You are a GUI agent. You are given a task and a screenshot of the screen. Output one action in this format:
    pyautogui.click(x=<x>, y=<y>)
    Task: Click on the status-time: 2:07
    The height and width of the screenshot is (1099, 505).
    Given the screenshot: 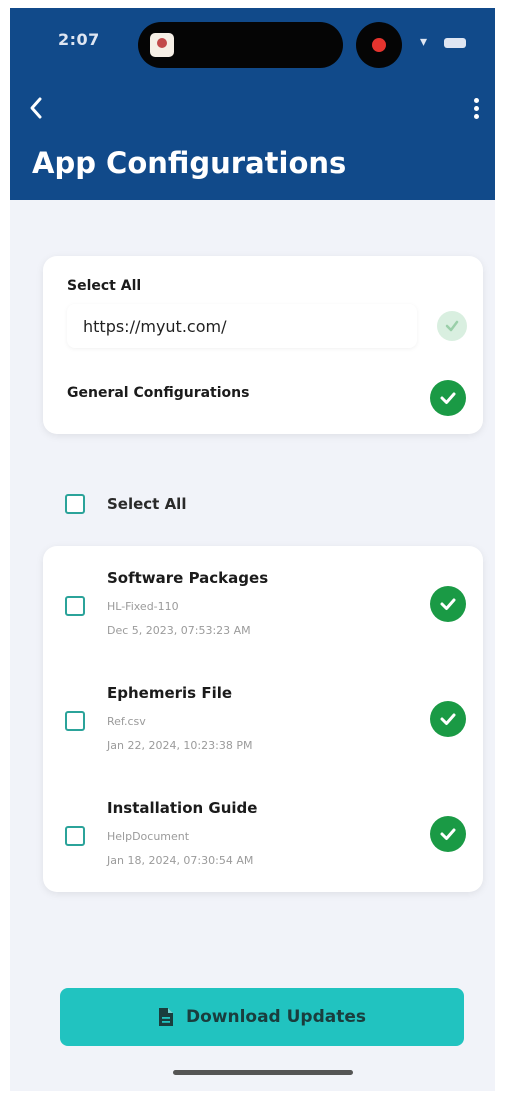 What is the action you would take?
    pyautogui.click(x=79, y=39)
    